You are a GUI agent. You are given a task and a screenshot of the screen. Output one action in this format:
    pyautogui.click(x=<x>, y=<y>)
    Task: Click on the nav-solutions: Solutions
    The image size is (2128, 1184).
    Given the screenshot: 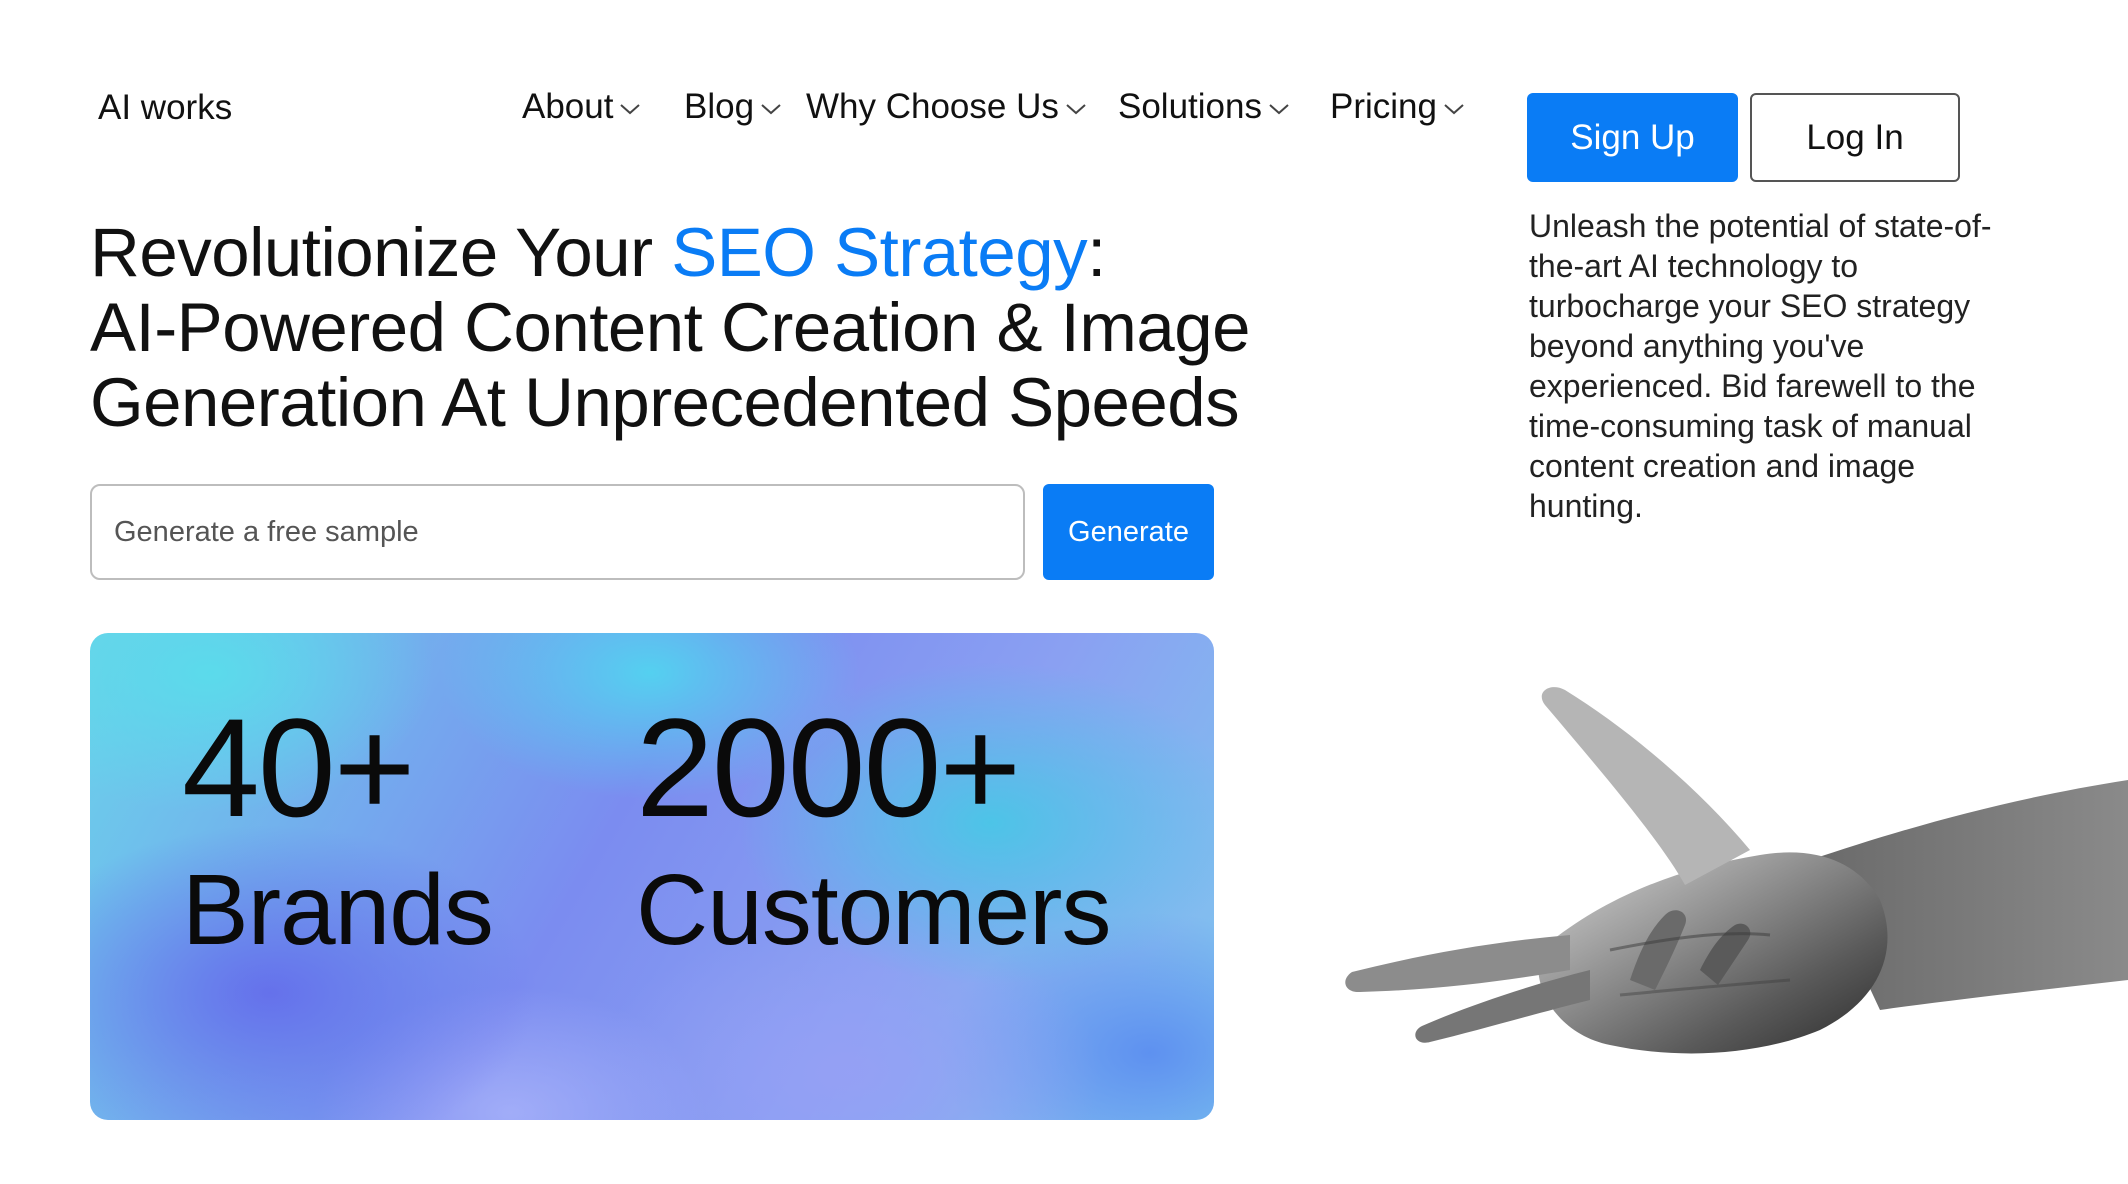 What is the action you would take?
    pyautogui.click(x=1204, y=107)
    